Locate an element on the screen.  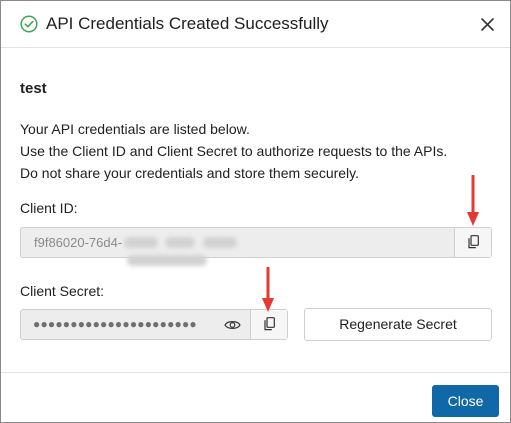
copy-client-secret-button is located at coordinates (268, 324).